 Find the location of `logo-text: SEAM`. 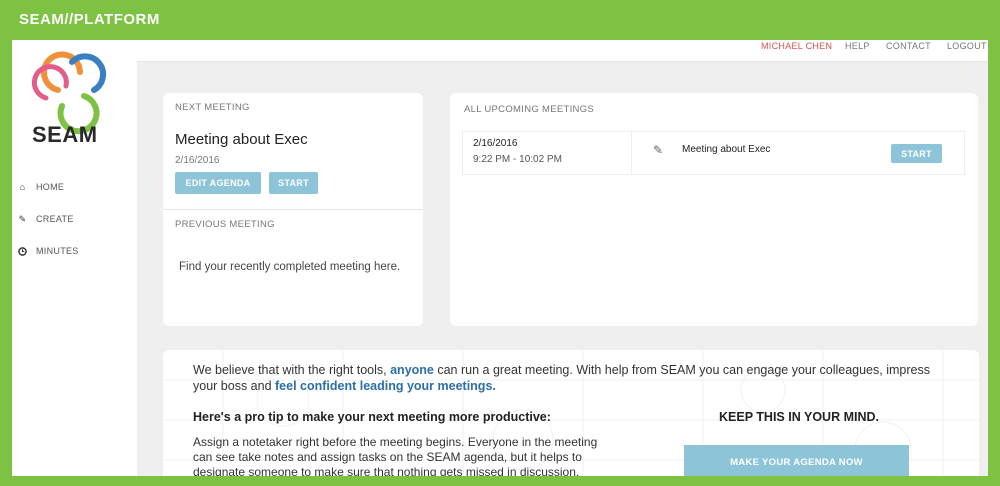

logo-text: SEAM is located at coordinates (65, 134).